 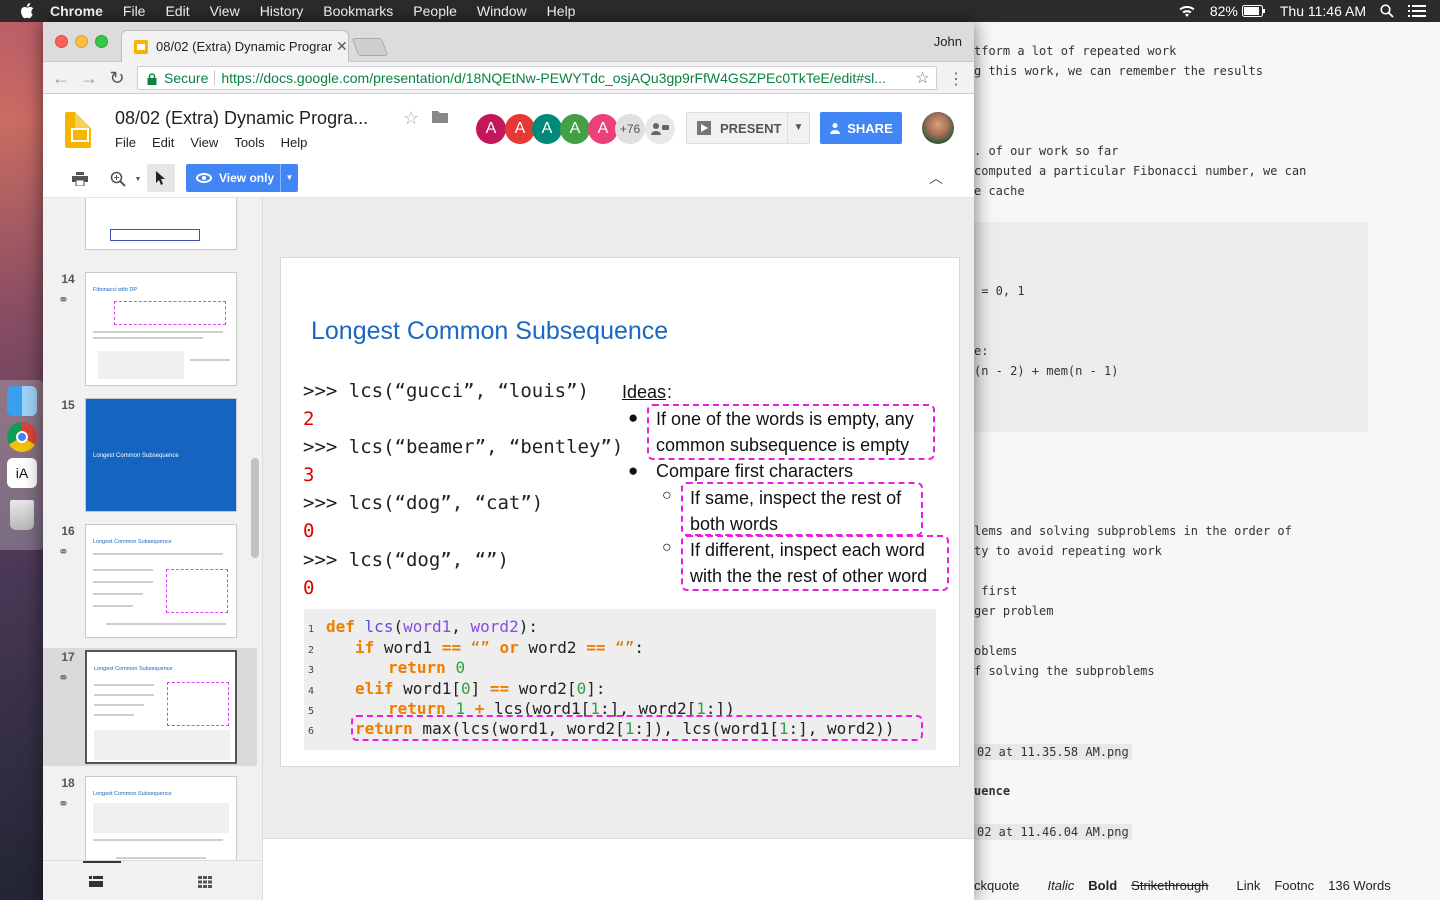 I want to click on filmstrip-slide: 15 Longest Common Subsequence, so click(x=150, y=455).